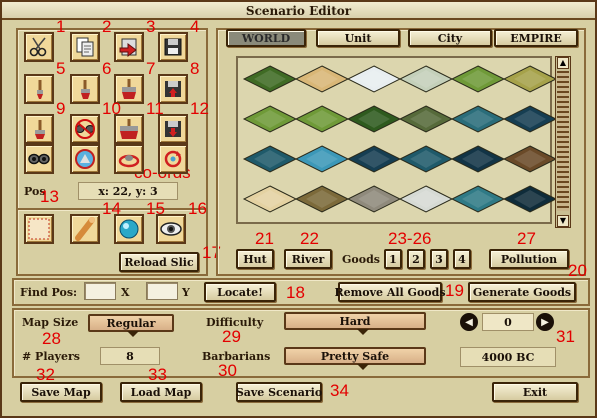 The height and width of the screenshot is (418, 597). What do you see at coordinates (39, 159) in the screenshot?
I see `eyes-tool-button` at bounding box center [39, 159].